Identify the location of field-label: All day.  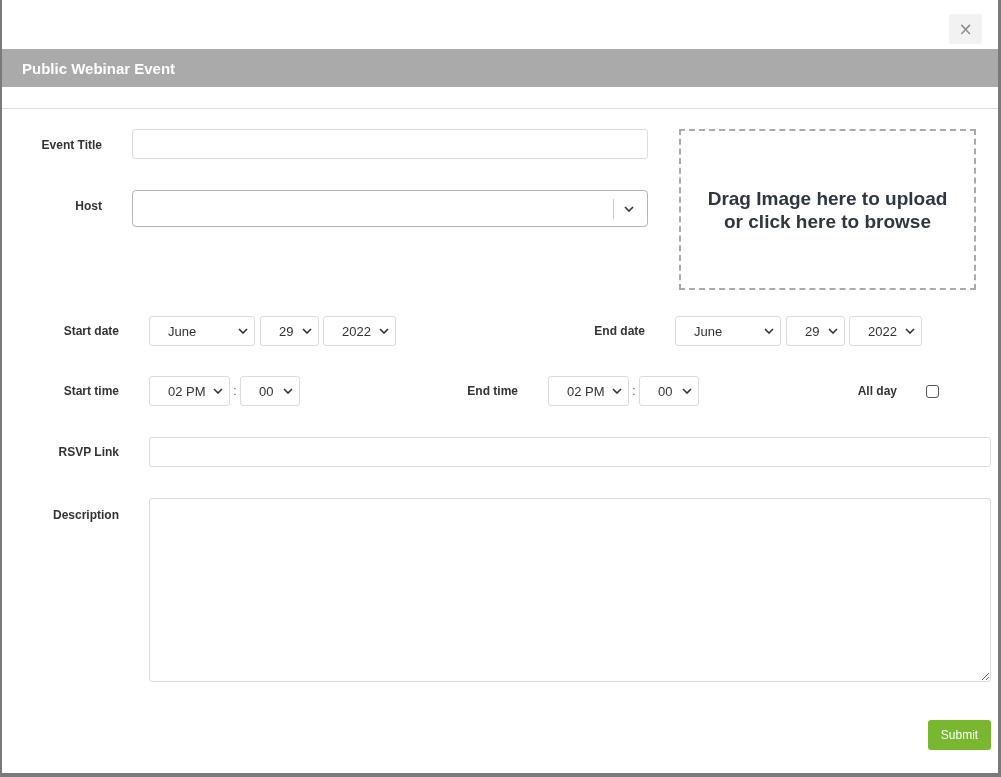
(876, 391).